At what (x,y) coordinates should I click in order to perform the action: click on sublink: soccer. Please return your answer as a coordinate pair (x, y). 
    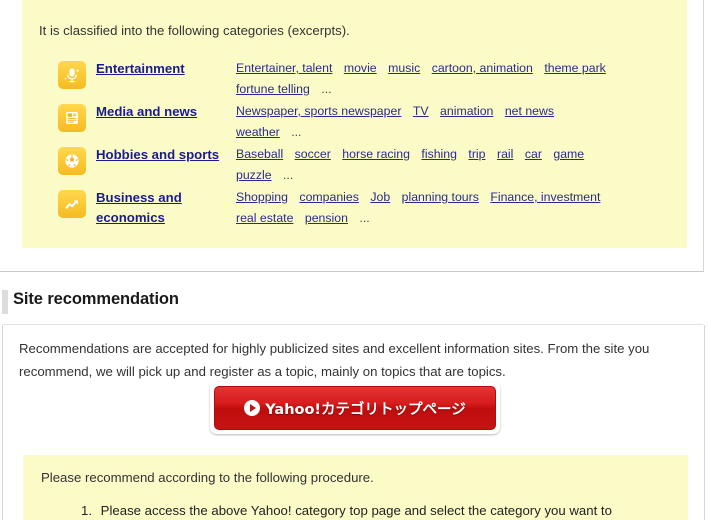
    Looking at the image, I should click on (313, 154).